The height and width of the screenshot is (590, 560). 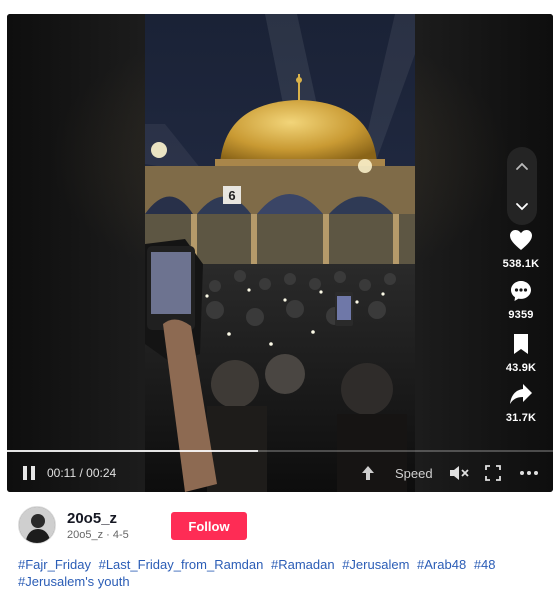 I want to click on progress-fill, so click(x=133, y=451).